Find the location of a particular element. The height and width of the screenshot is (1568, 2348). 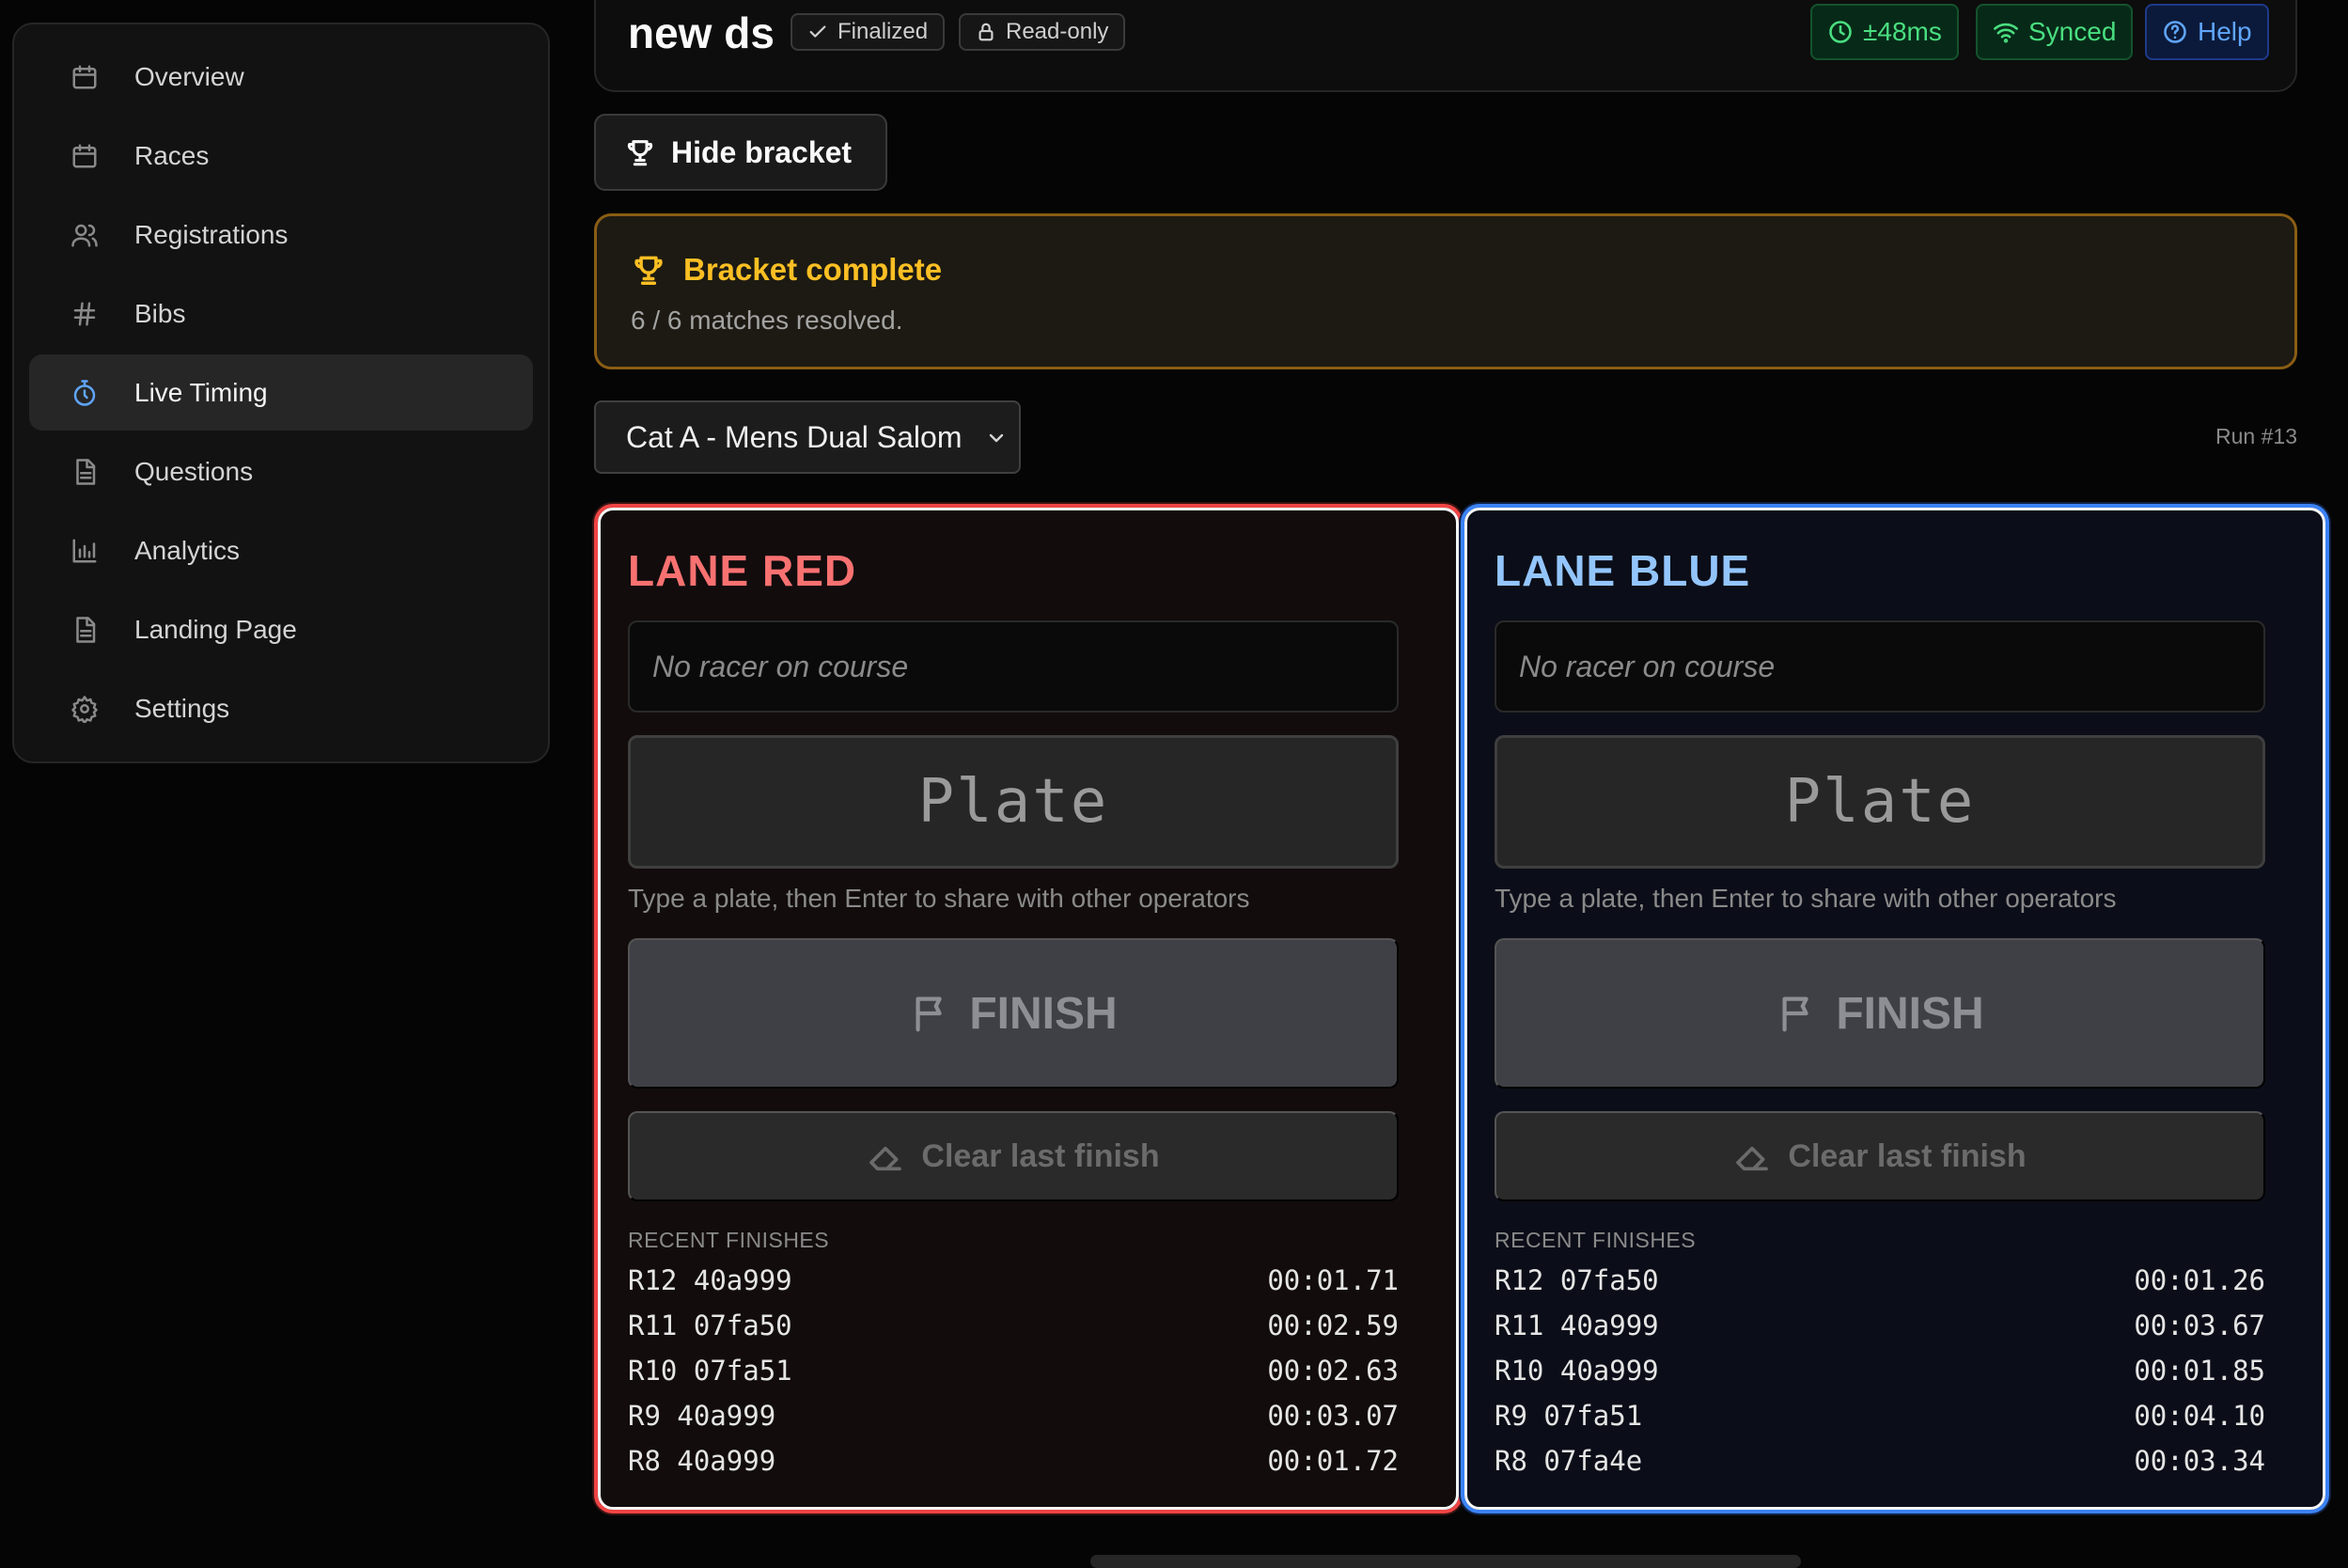

sidebar-item-label: Races is located at coordinates (172, 155).